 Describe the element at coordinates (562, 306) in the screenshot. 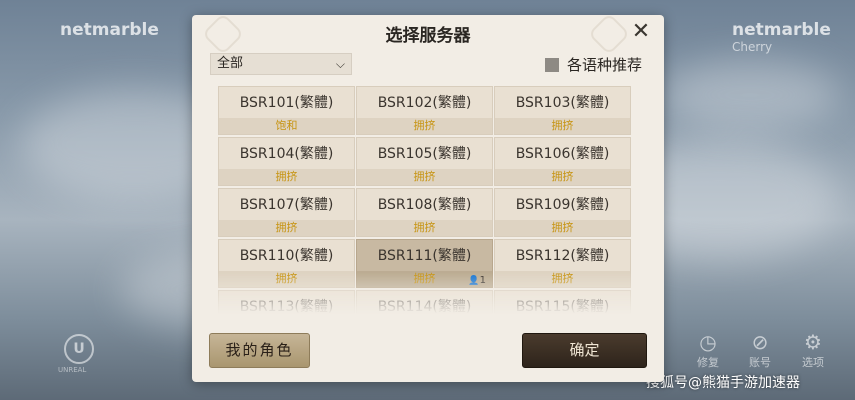

I see `server-name: BSR115(繁體)` at that location.